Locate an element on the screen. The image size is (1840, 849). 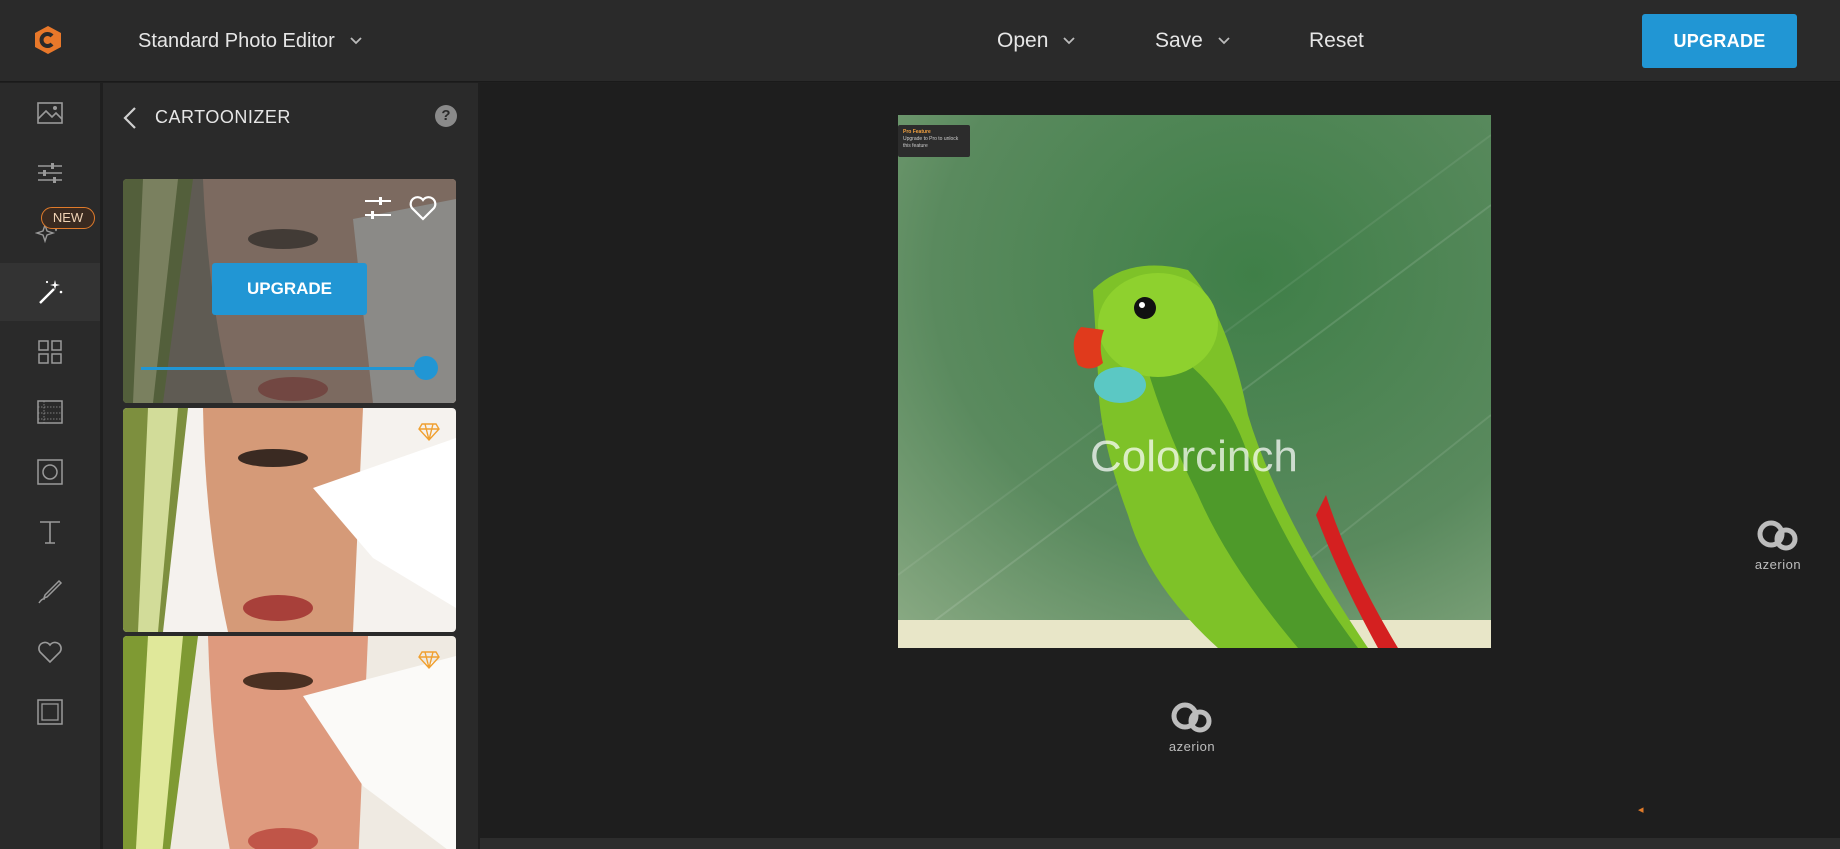
effect-thumbnail-selected: UPGRADE is located at coordinates (289, 291).